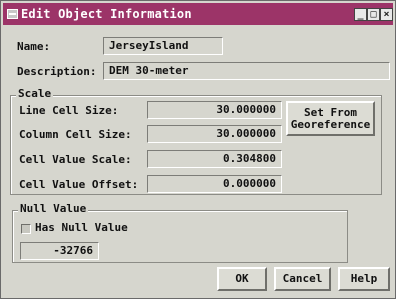 This screenshot has width=396, height=299. What do you see at coordinates (214, 110) in the screenshot?
I see `line-cell-size-field: 30.000000` at bounding box center [214, 110].